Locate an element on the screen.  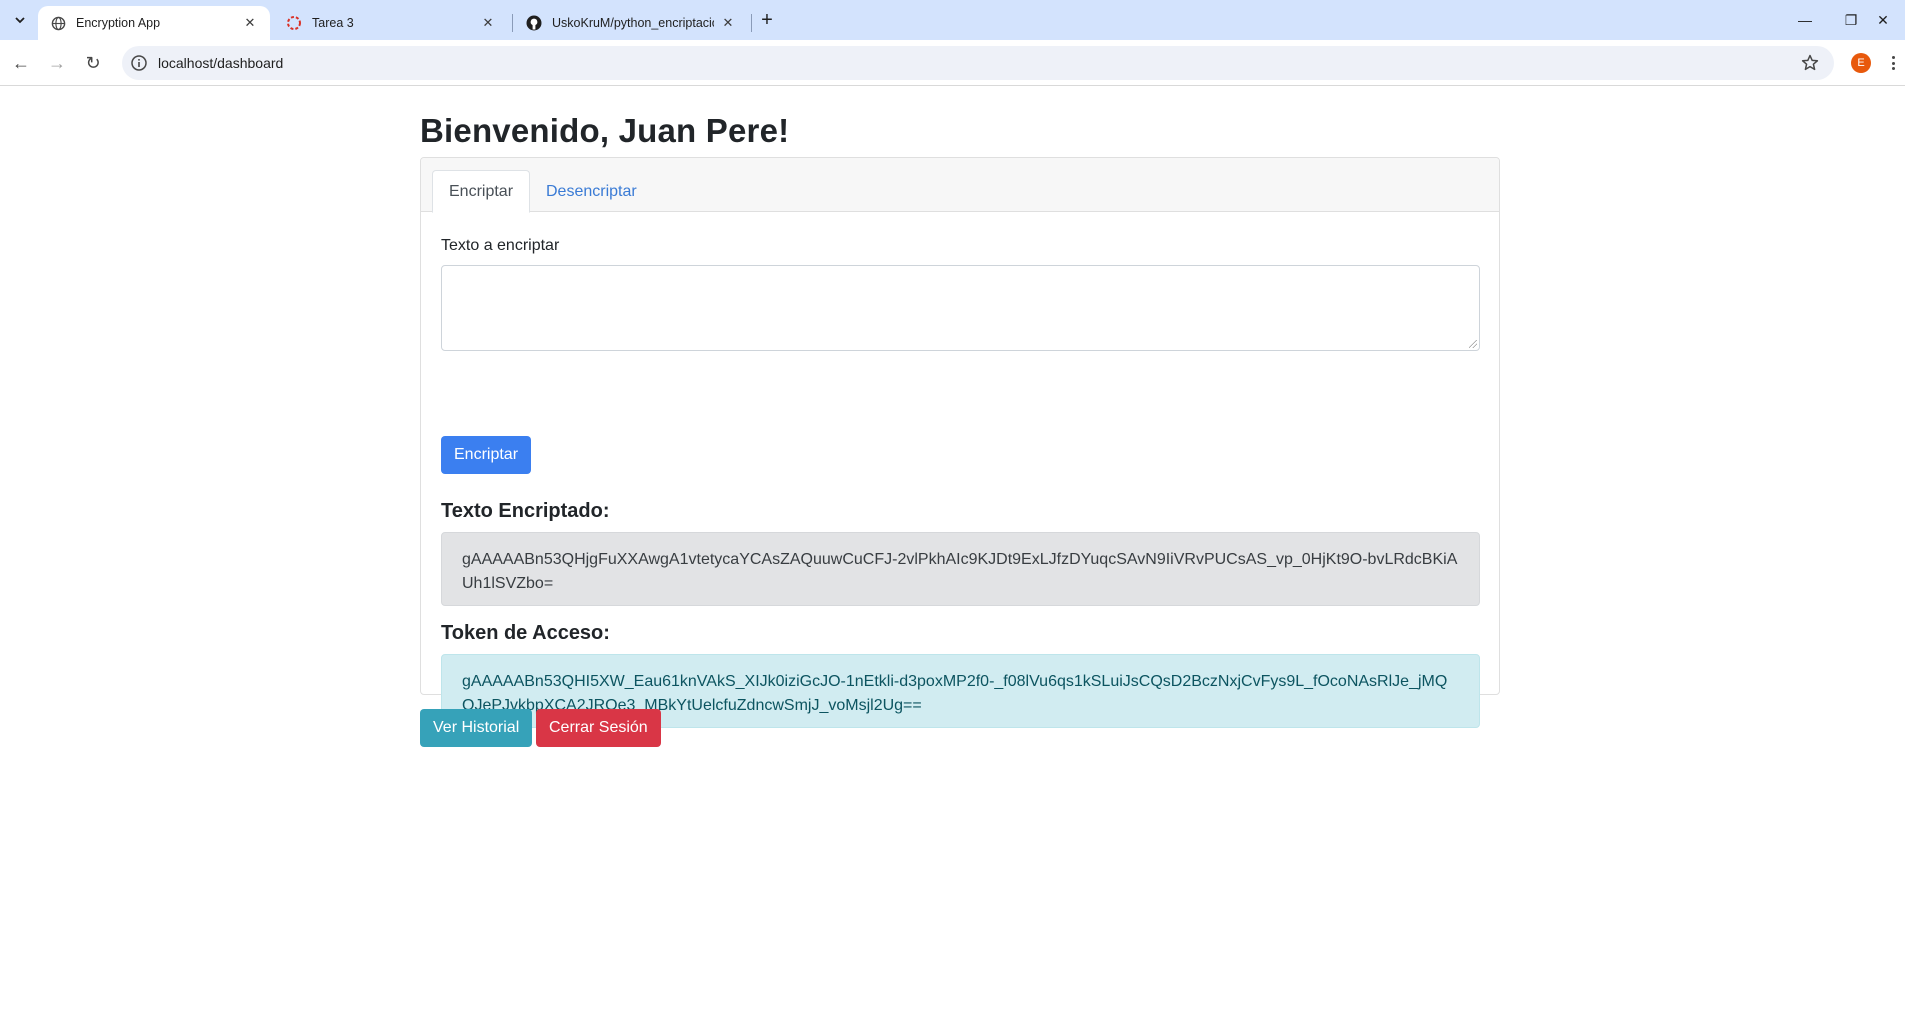
tab-title: UskoKruM/python_encriptacion is located at coordinates (633, 23).